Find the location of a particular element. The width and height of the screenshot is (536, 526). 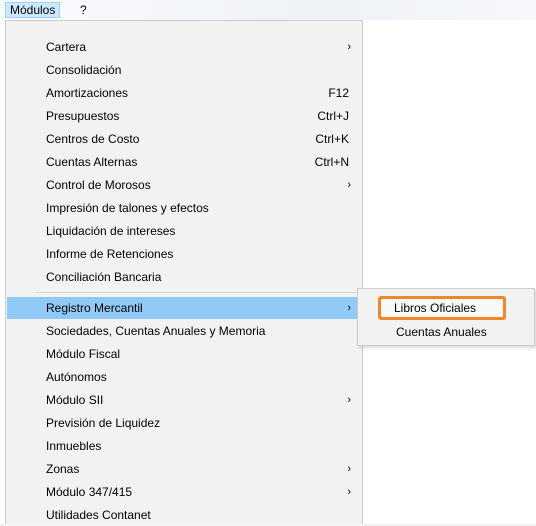

menu-item-amortizaciones: Amortizaciones F12 is located at coordinates (184, 93).